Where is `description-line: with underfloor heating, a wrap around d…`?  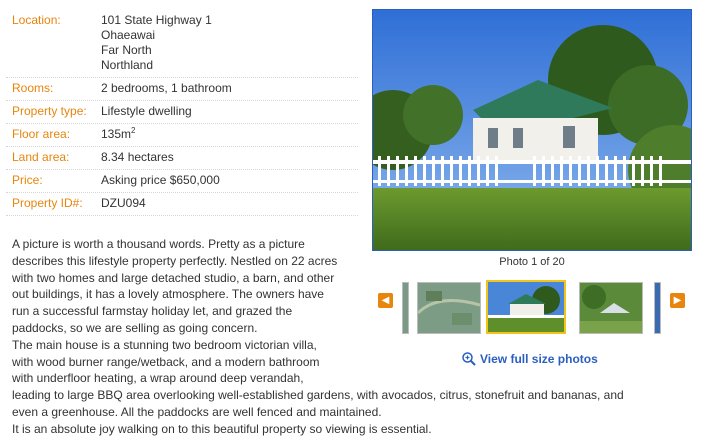 description-line: with underfloor heating, a wrap around d… is located at coordinates (158, 378).